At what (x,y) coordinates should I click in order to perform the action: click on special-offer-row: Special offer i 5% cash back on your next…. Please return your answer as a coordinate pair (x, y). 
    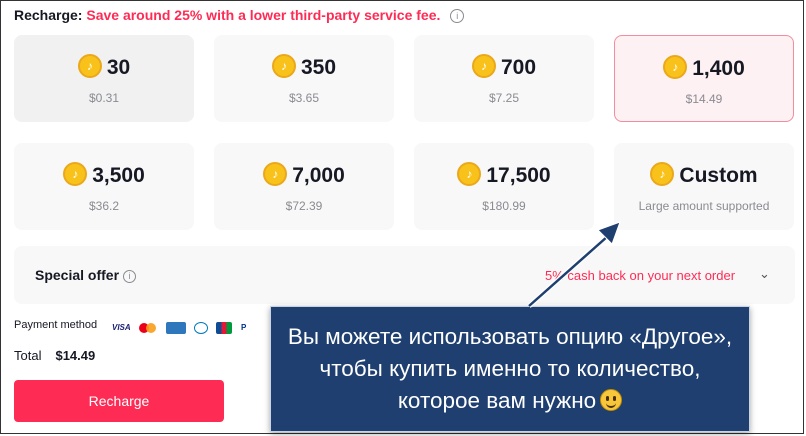
    Looking at the image, I should click on (404, 275).